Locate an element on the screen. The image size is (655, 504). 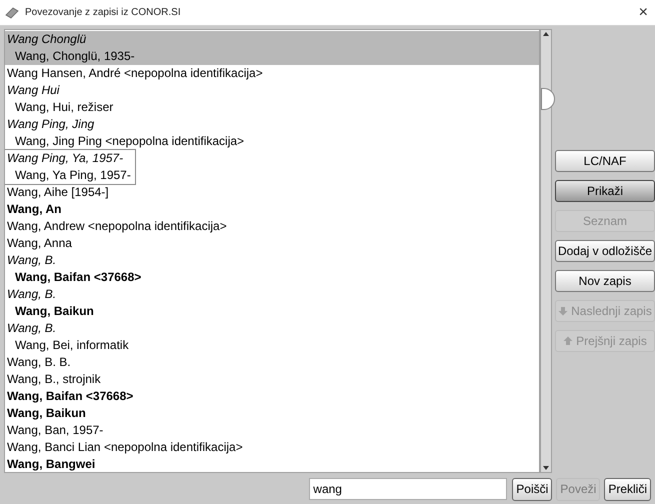
list-row: Wang, B. B. is located at coordinates (272, 362).